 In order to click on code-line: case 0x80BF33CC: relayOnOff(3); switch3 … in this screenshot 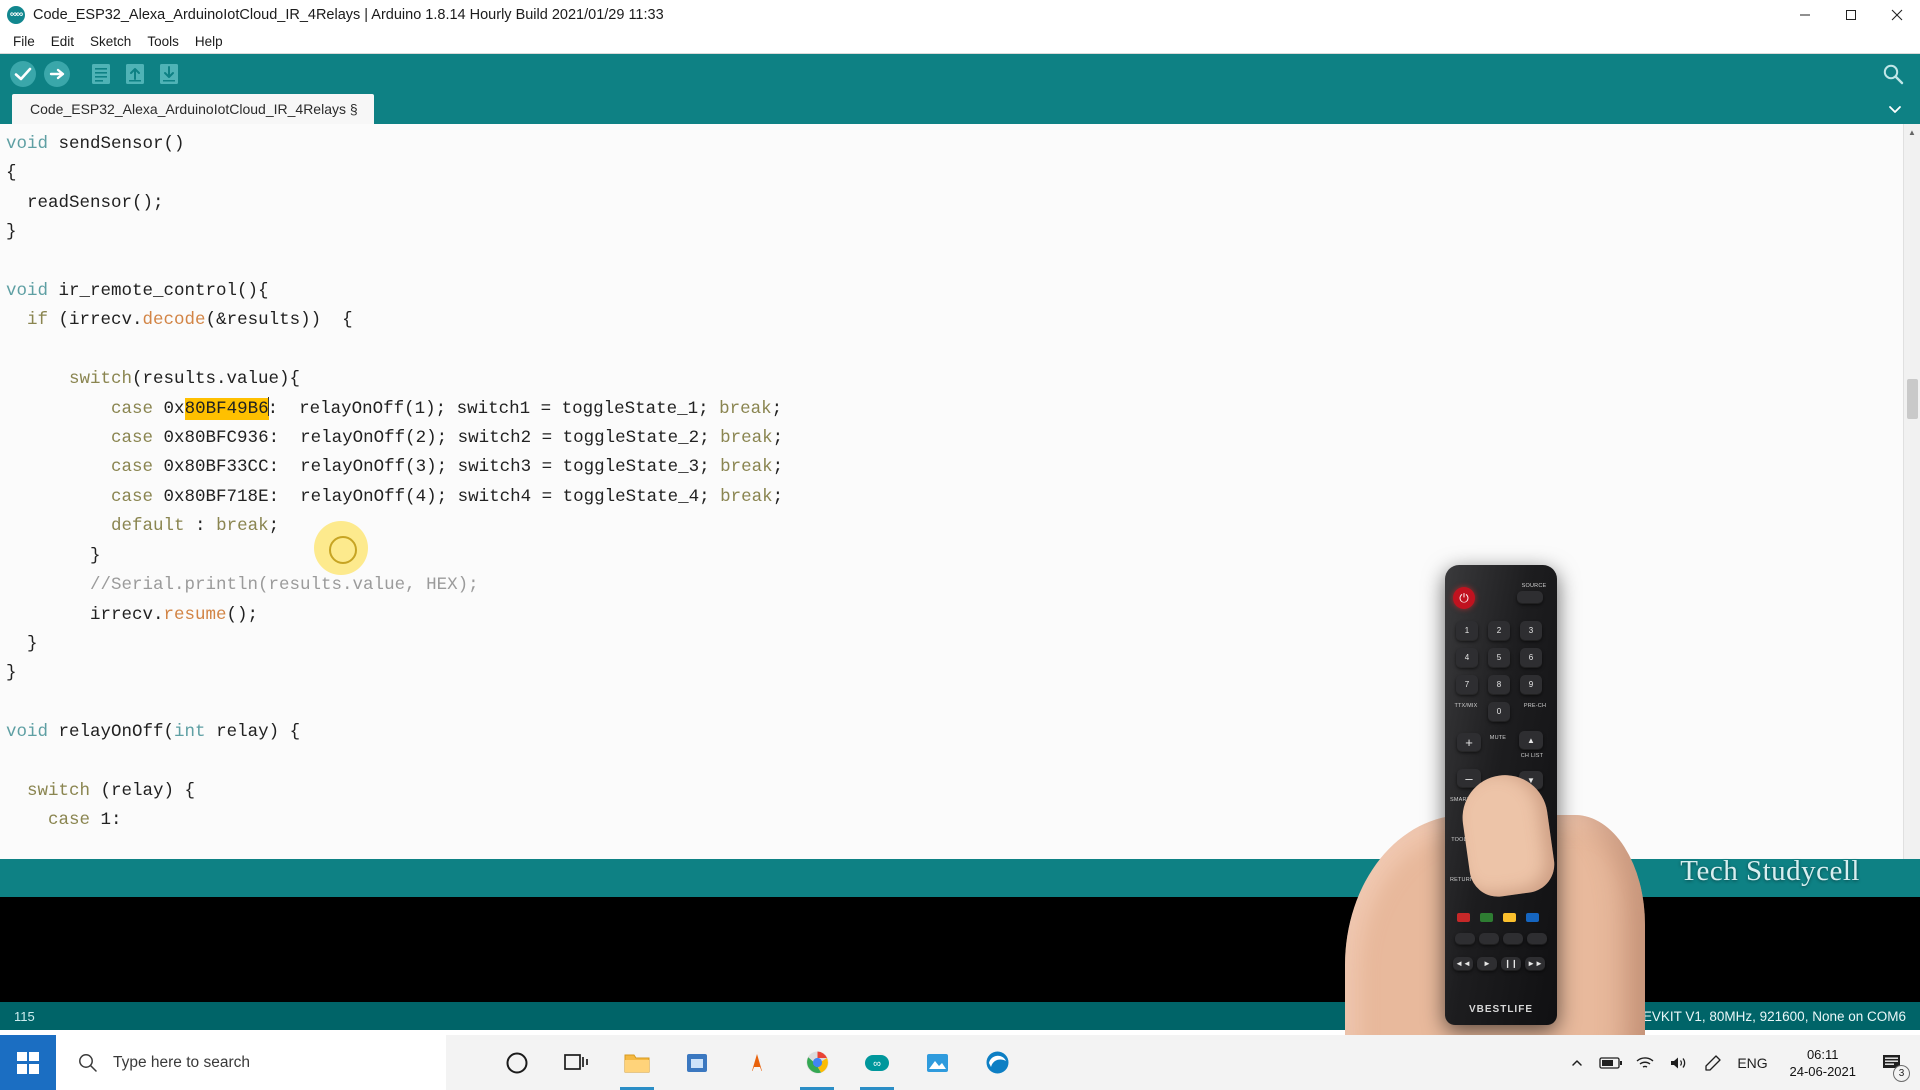, I will do `click(447, 467)`.